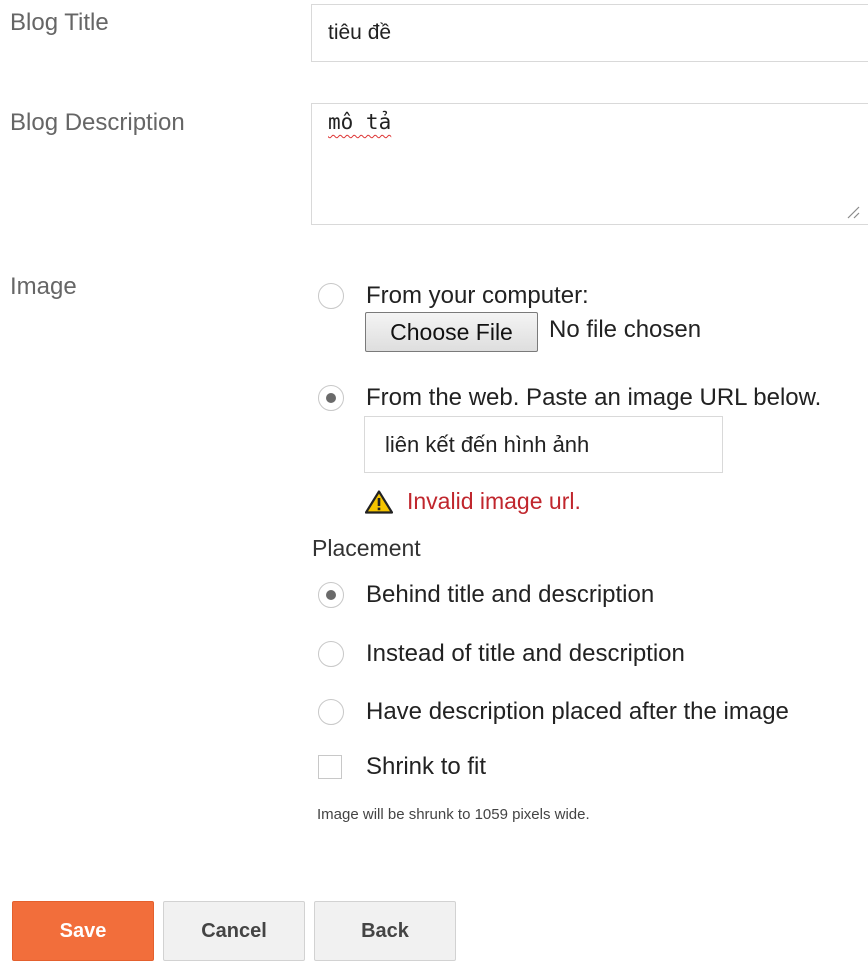  I want to click on back-button: Back, so click(385, 931).